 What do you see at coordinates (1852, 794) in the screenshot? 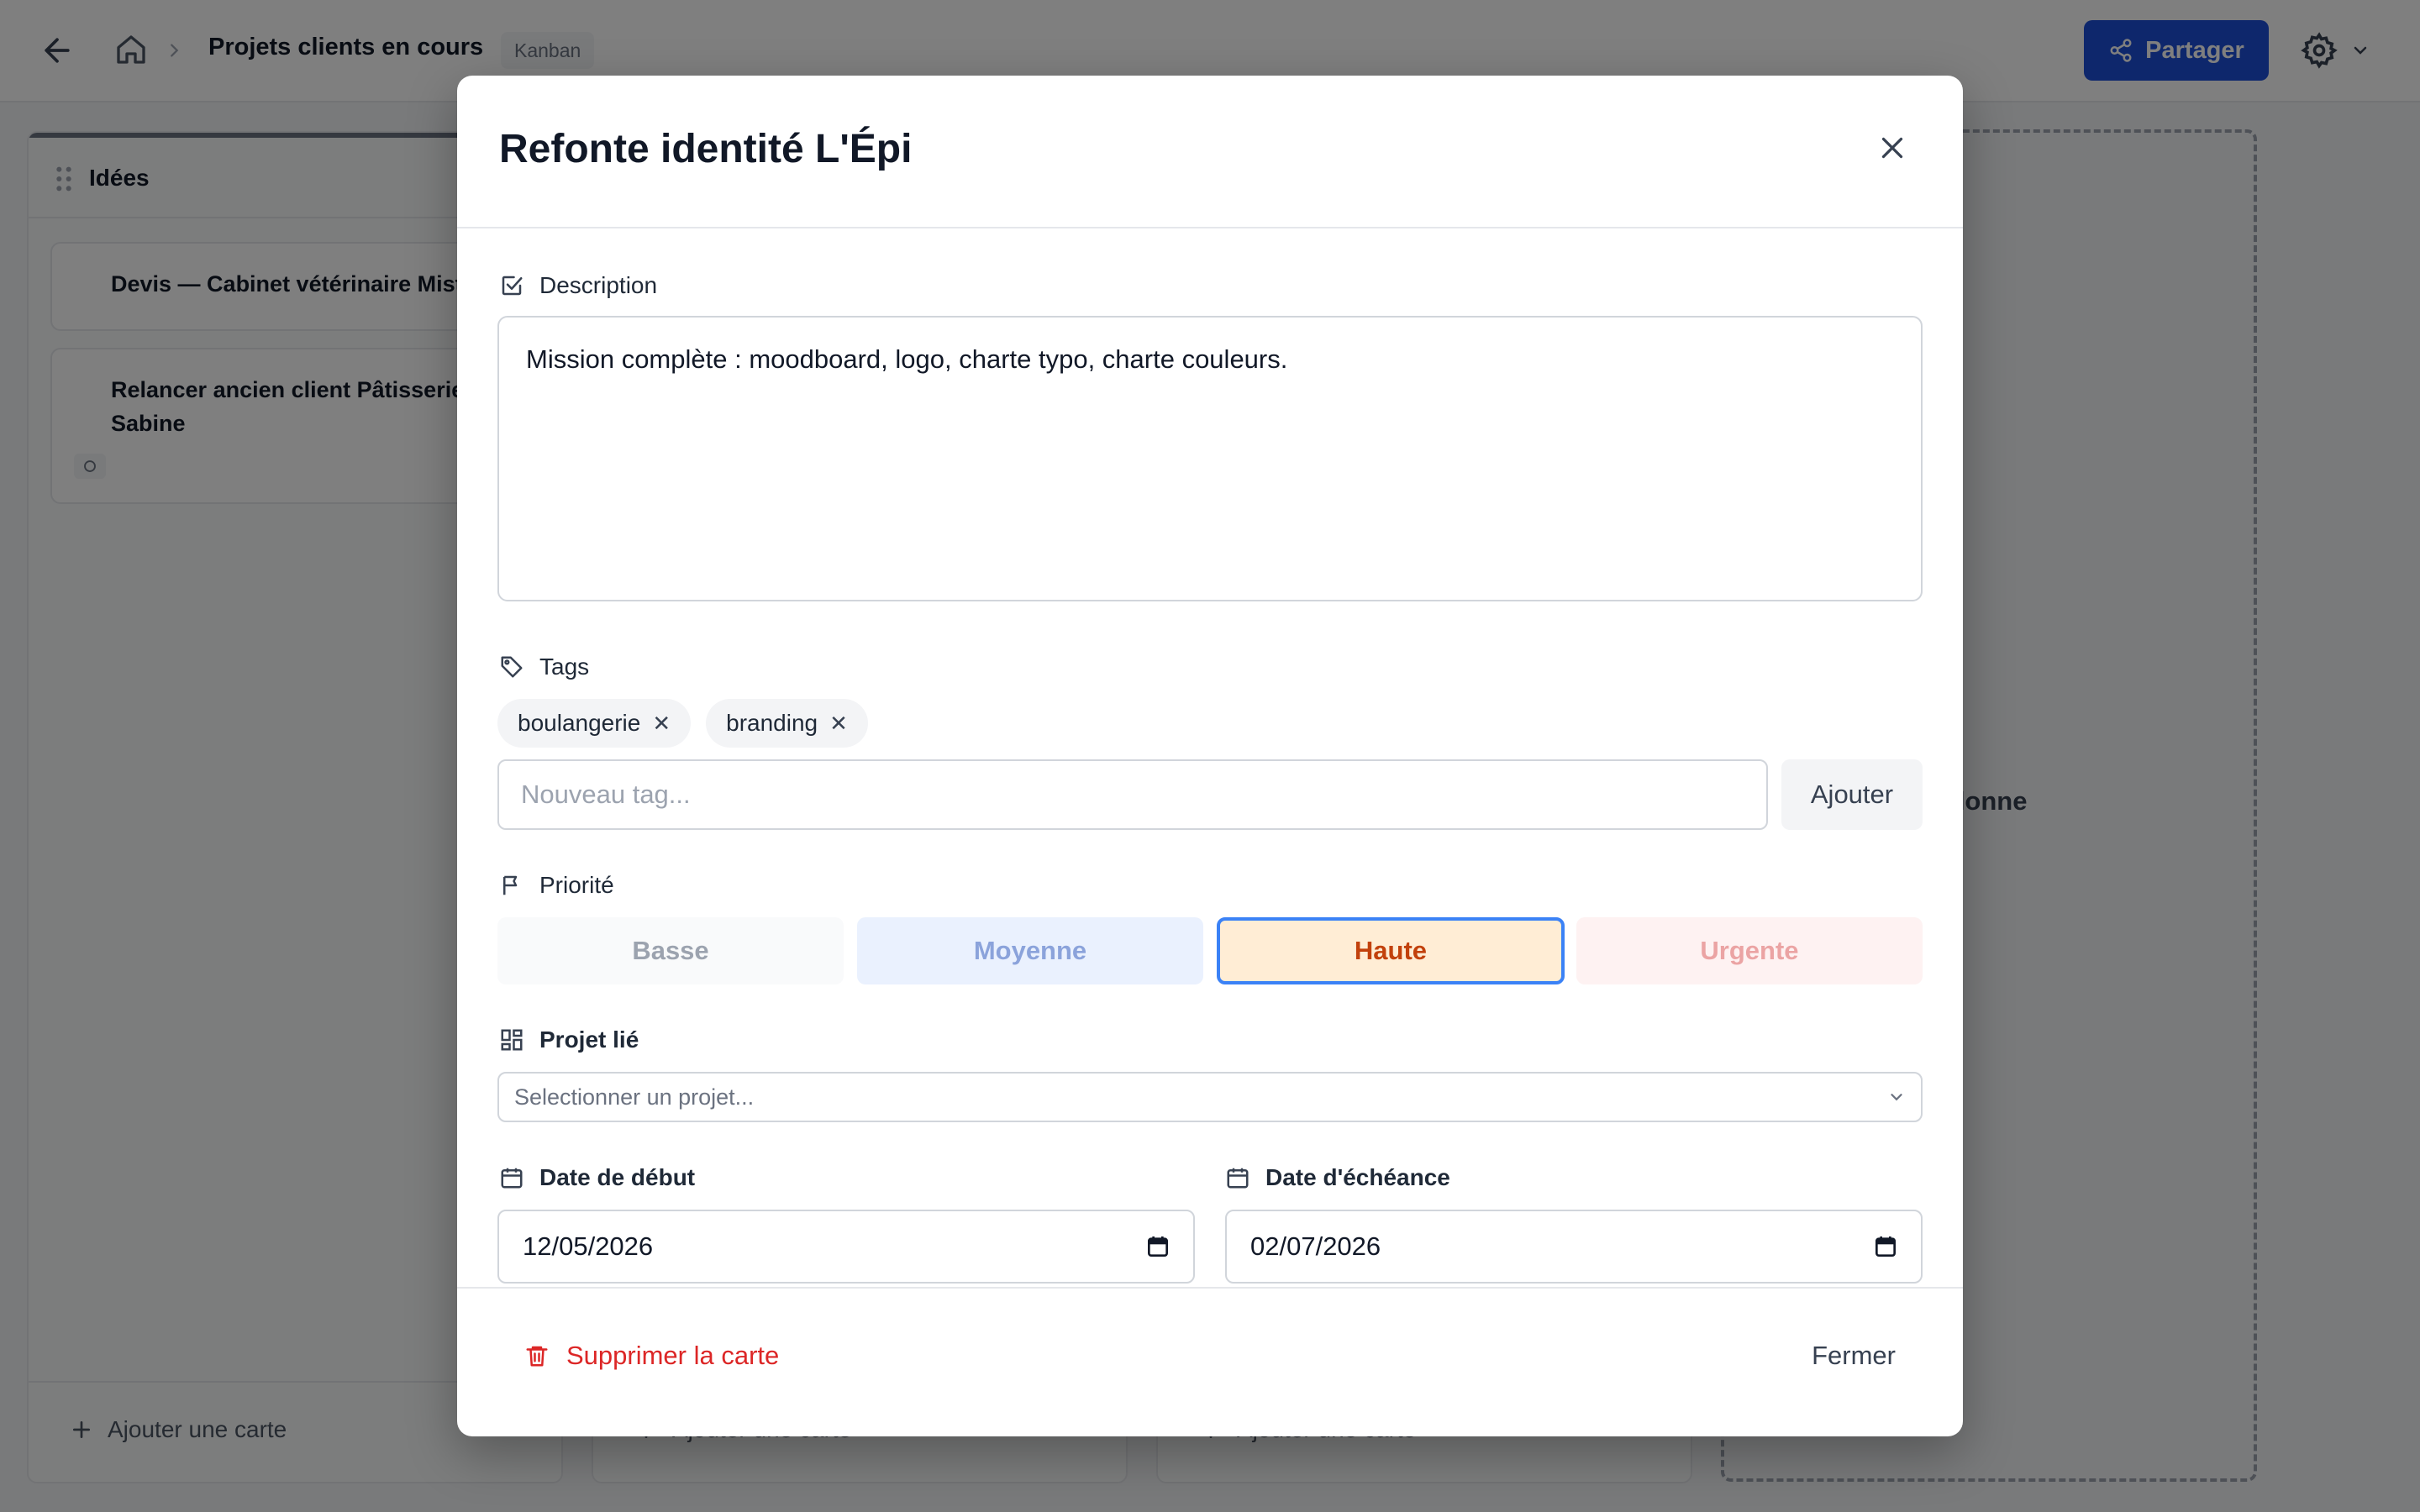
I see `add-tag-button: Ajouter` at bounding box center [1852, 794].